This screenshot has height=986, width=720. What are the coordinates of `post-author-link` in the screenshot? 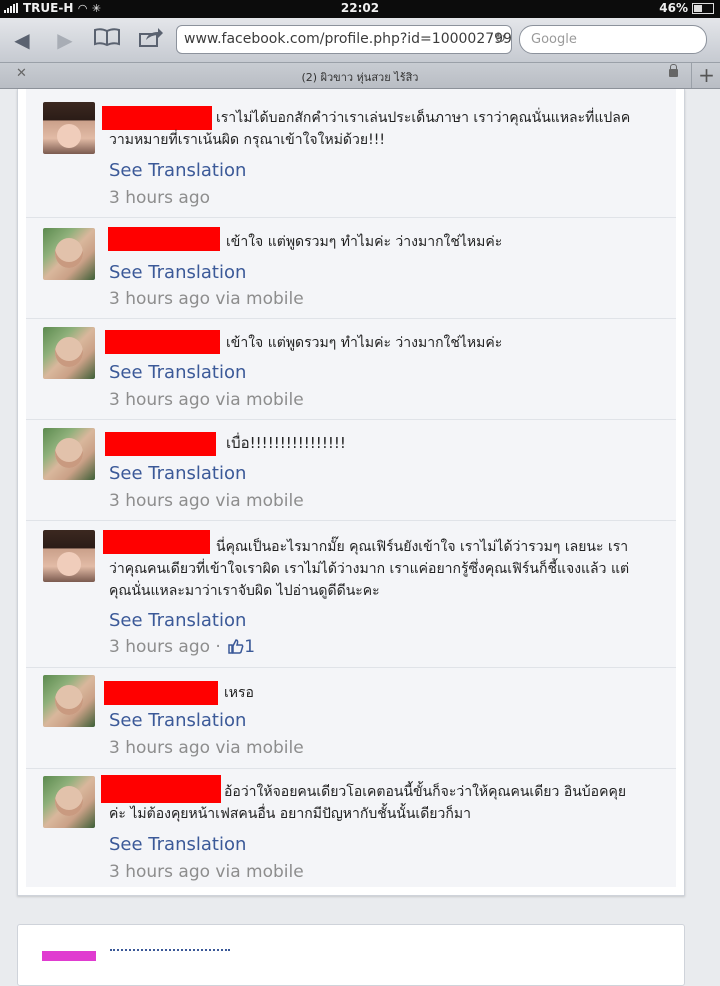 It's located at (170, 956).